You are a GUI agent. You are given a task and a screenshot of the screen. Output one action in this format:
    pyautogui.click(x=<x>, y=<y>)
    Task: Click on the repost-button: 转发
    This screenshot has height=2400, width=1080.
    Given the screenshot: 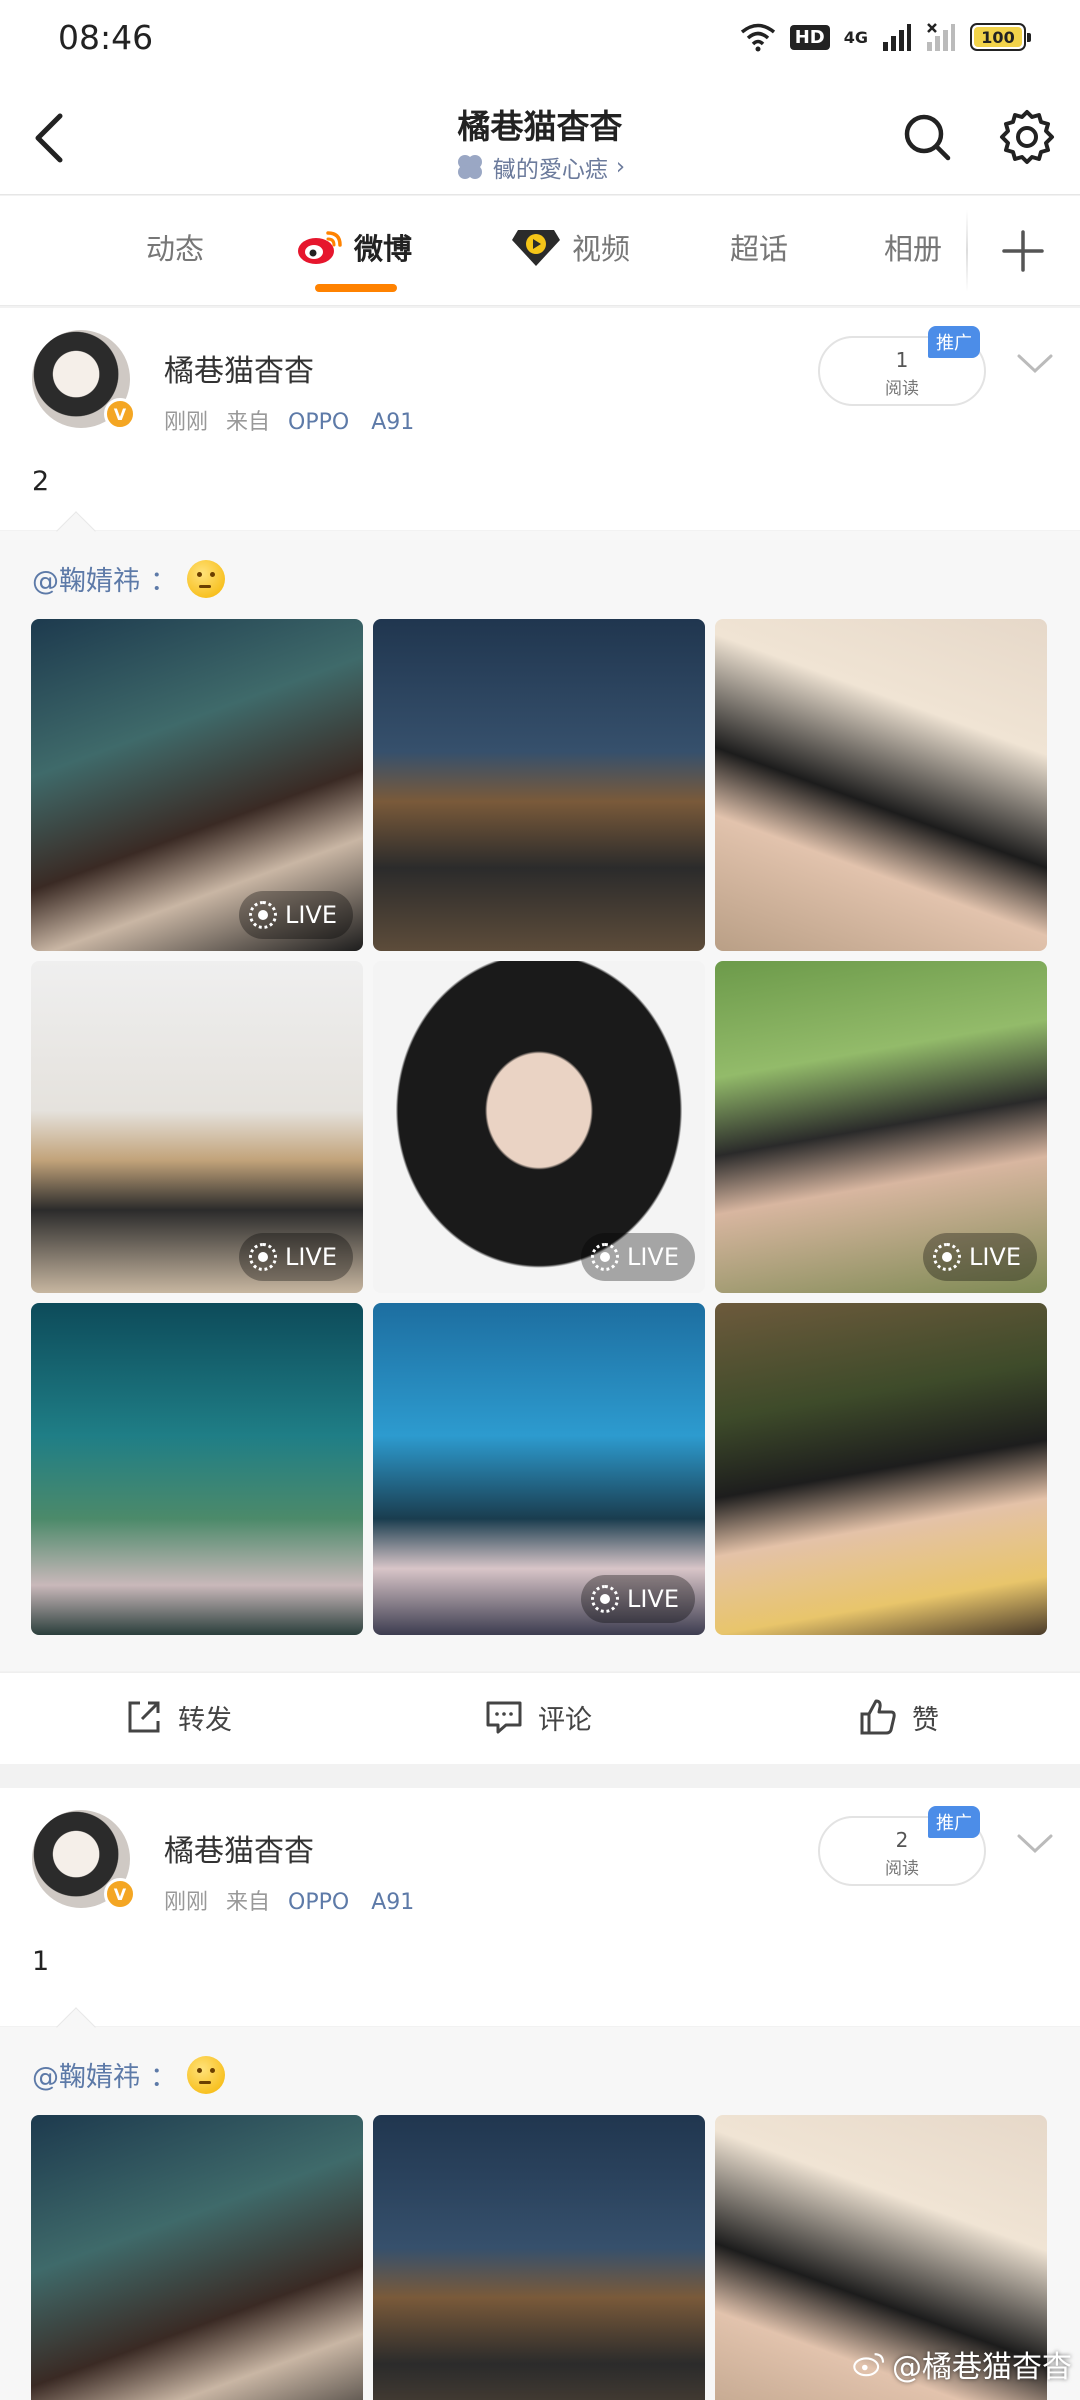 What is the action you would take?
    pyautogui.click(x=178, y=1717)
    